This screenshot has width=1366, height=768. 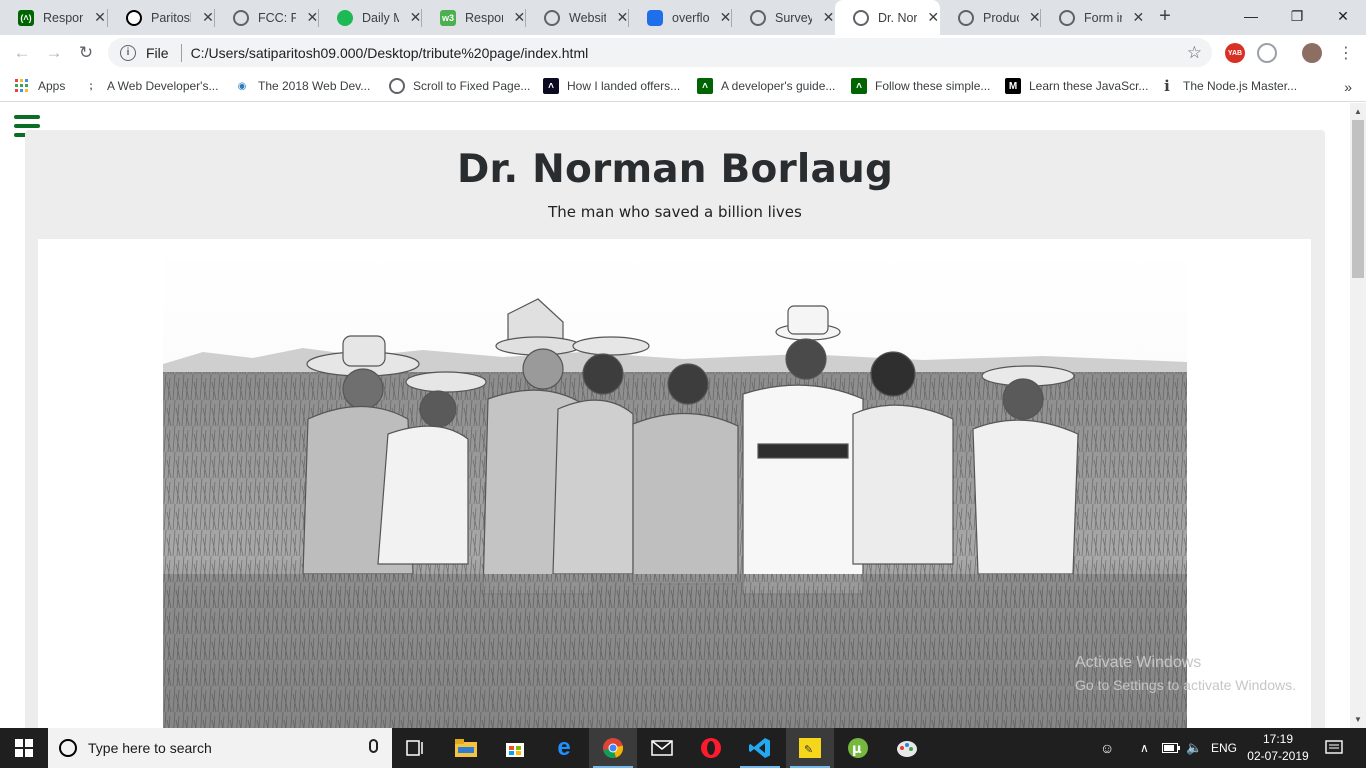 What do you see at coordinates (1358, 199) in the screenshot?
I see `scrollbar-thumb` at bounding box center [1358, 199].